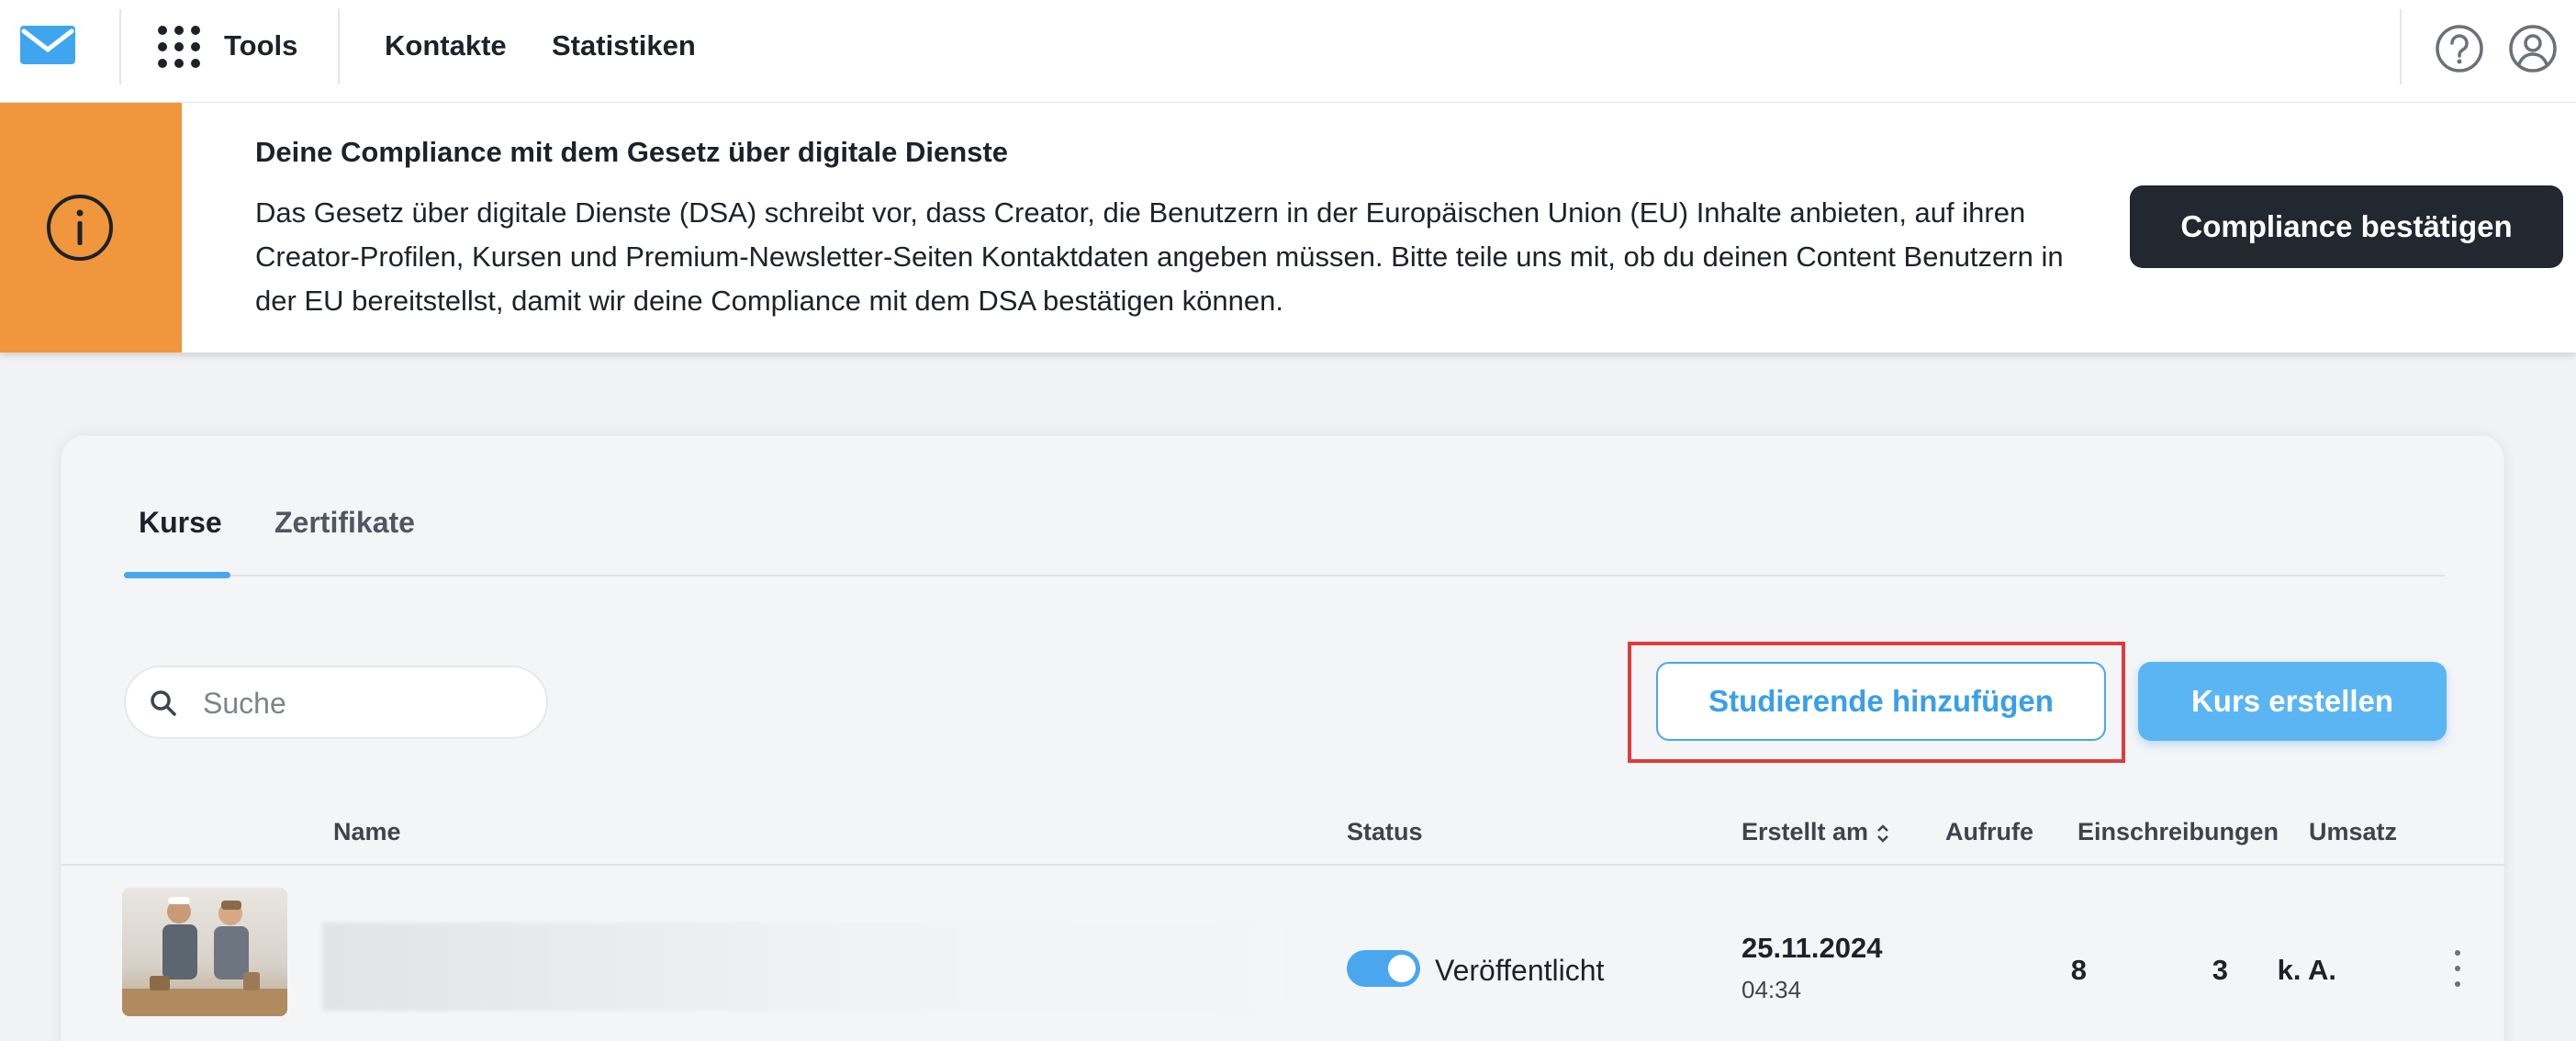 This screenshot has height=1041, width=2576. Describe the element at coordinates (367, 831) in the screenshot. I see `column-header-name: Name` at that location.